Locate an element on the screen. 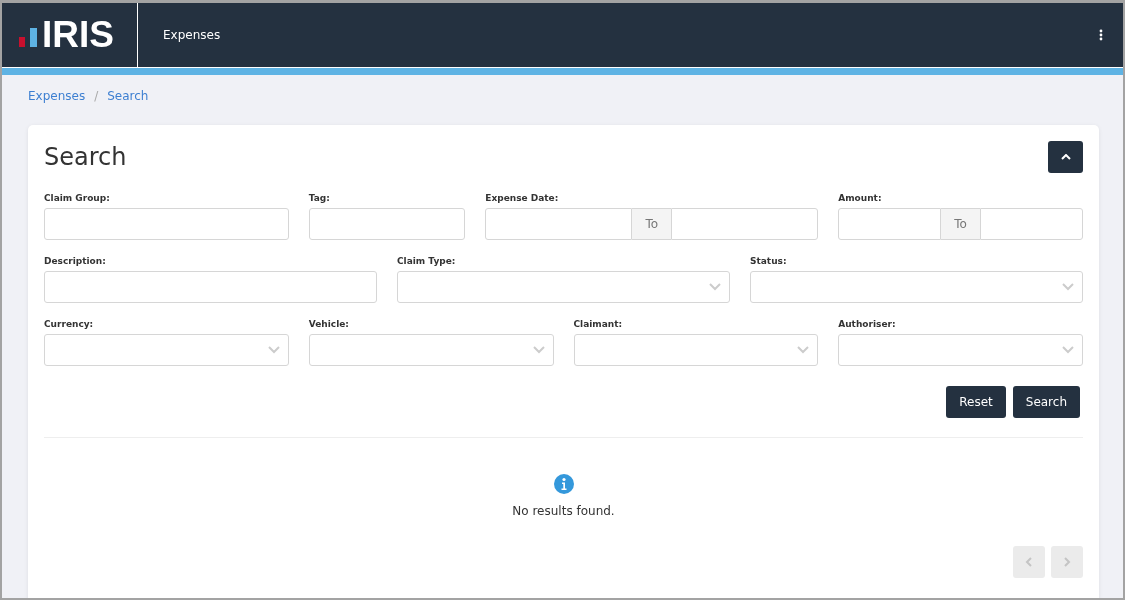 The image size is (1125, 600). chevron-right-icon is located at coordinates (1067, 562).